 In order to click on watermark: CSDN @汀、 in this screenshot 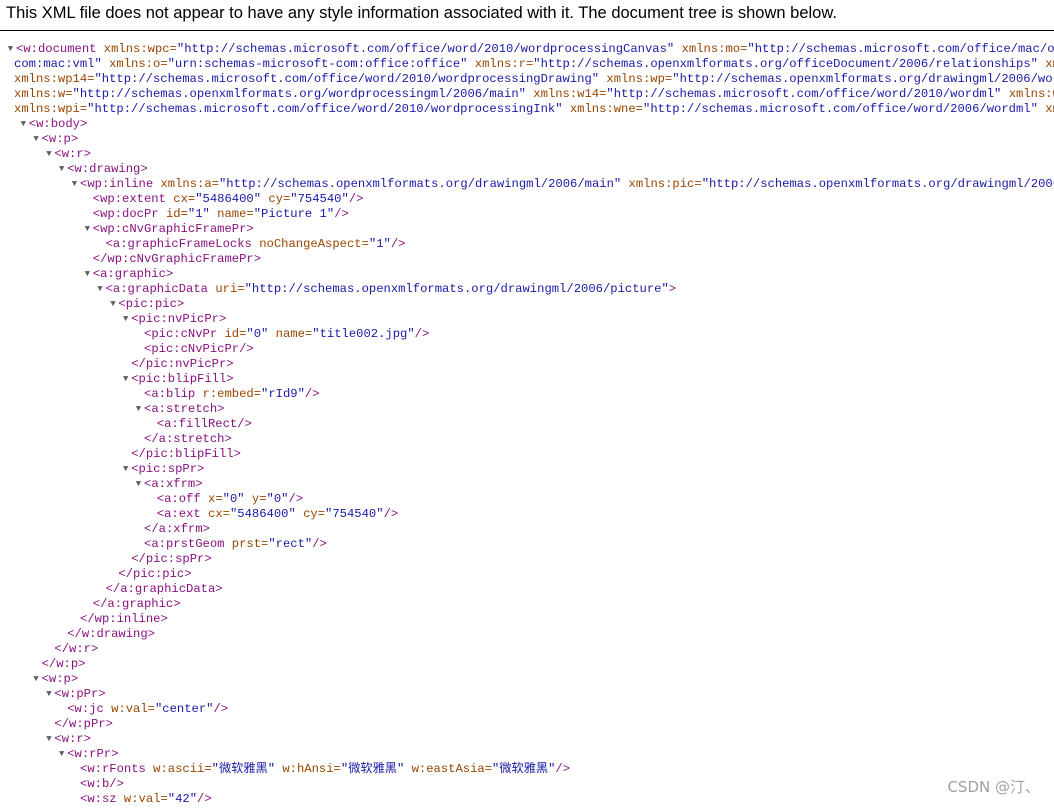, I will do `click(993, 787)`.